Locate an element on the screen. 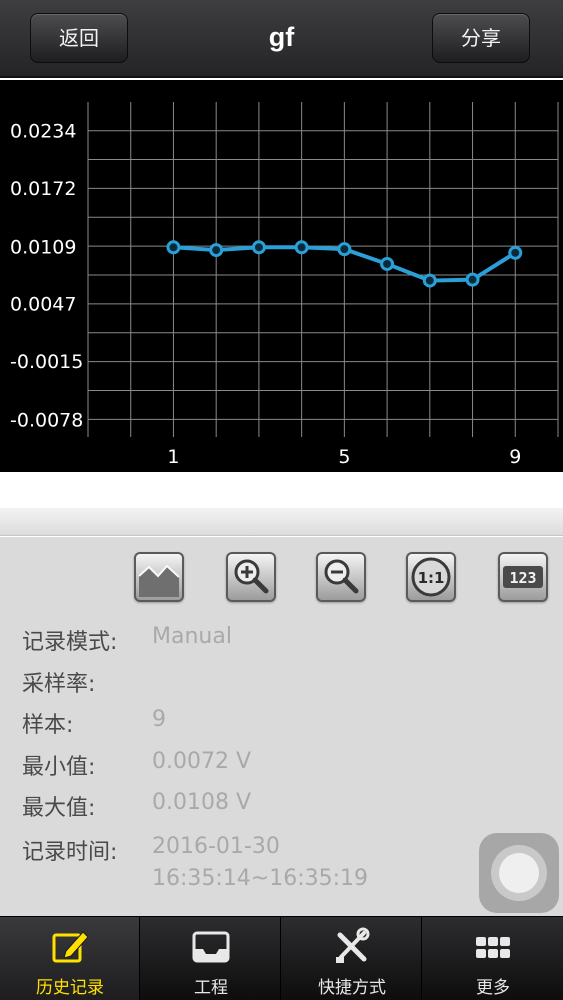  tab-shortcuts: 快捷方式 is located at coordinates (352, 958).